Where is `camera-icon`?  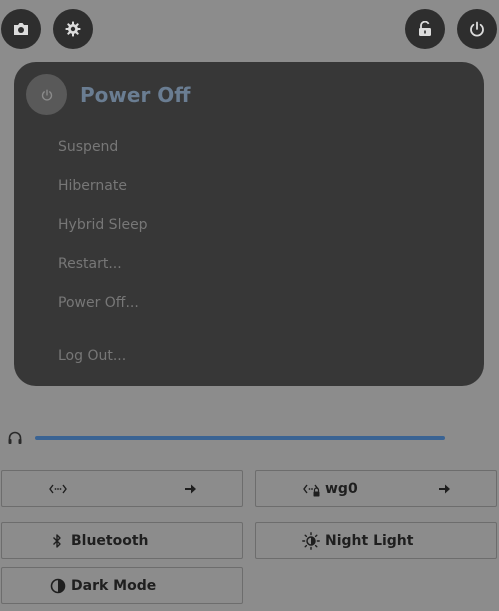 camera-icon is located at coordinates (21, 29).